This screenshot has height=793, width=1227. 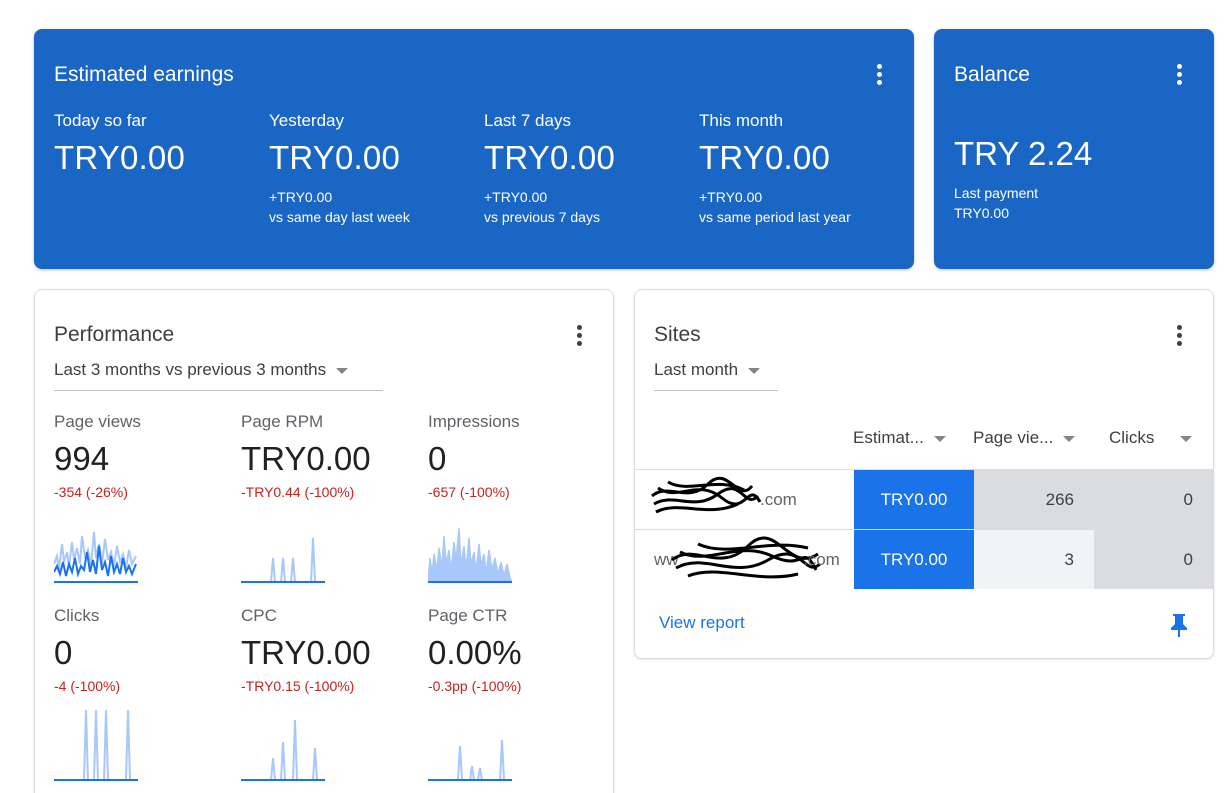 I want to click on metric-compare: vs same period last year, so click(x=775, y=217).